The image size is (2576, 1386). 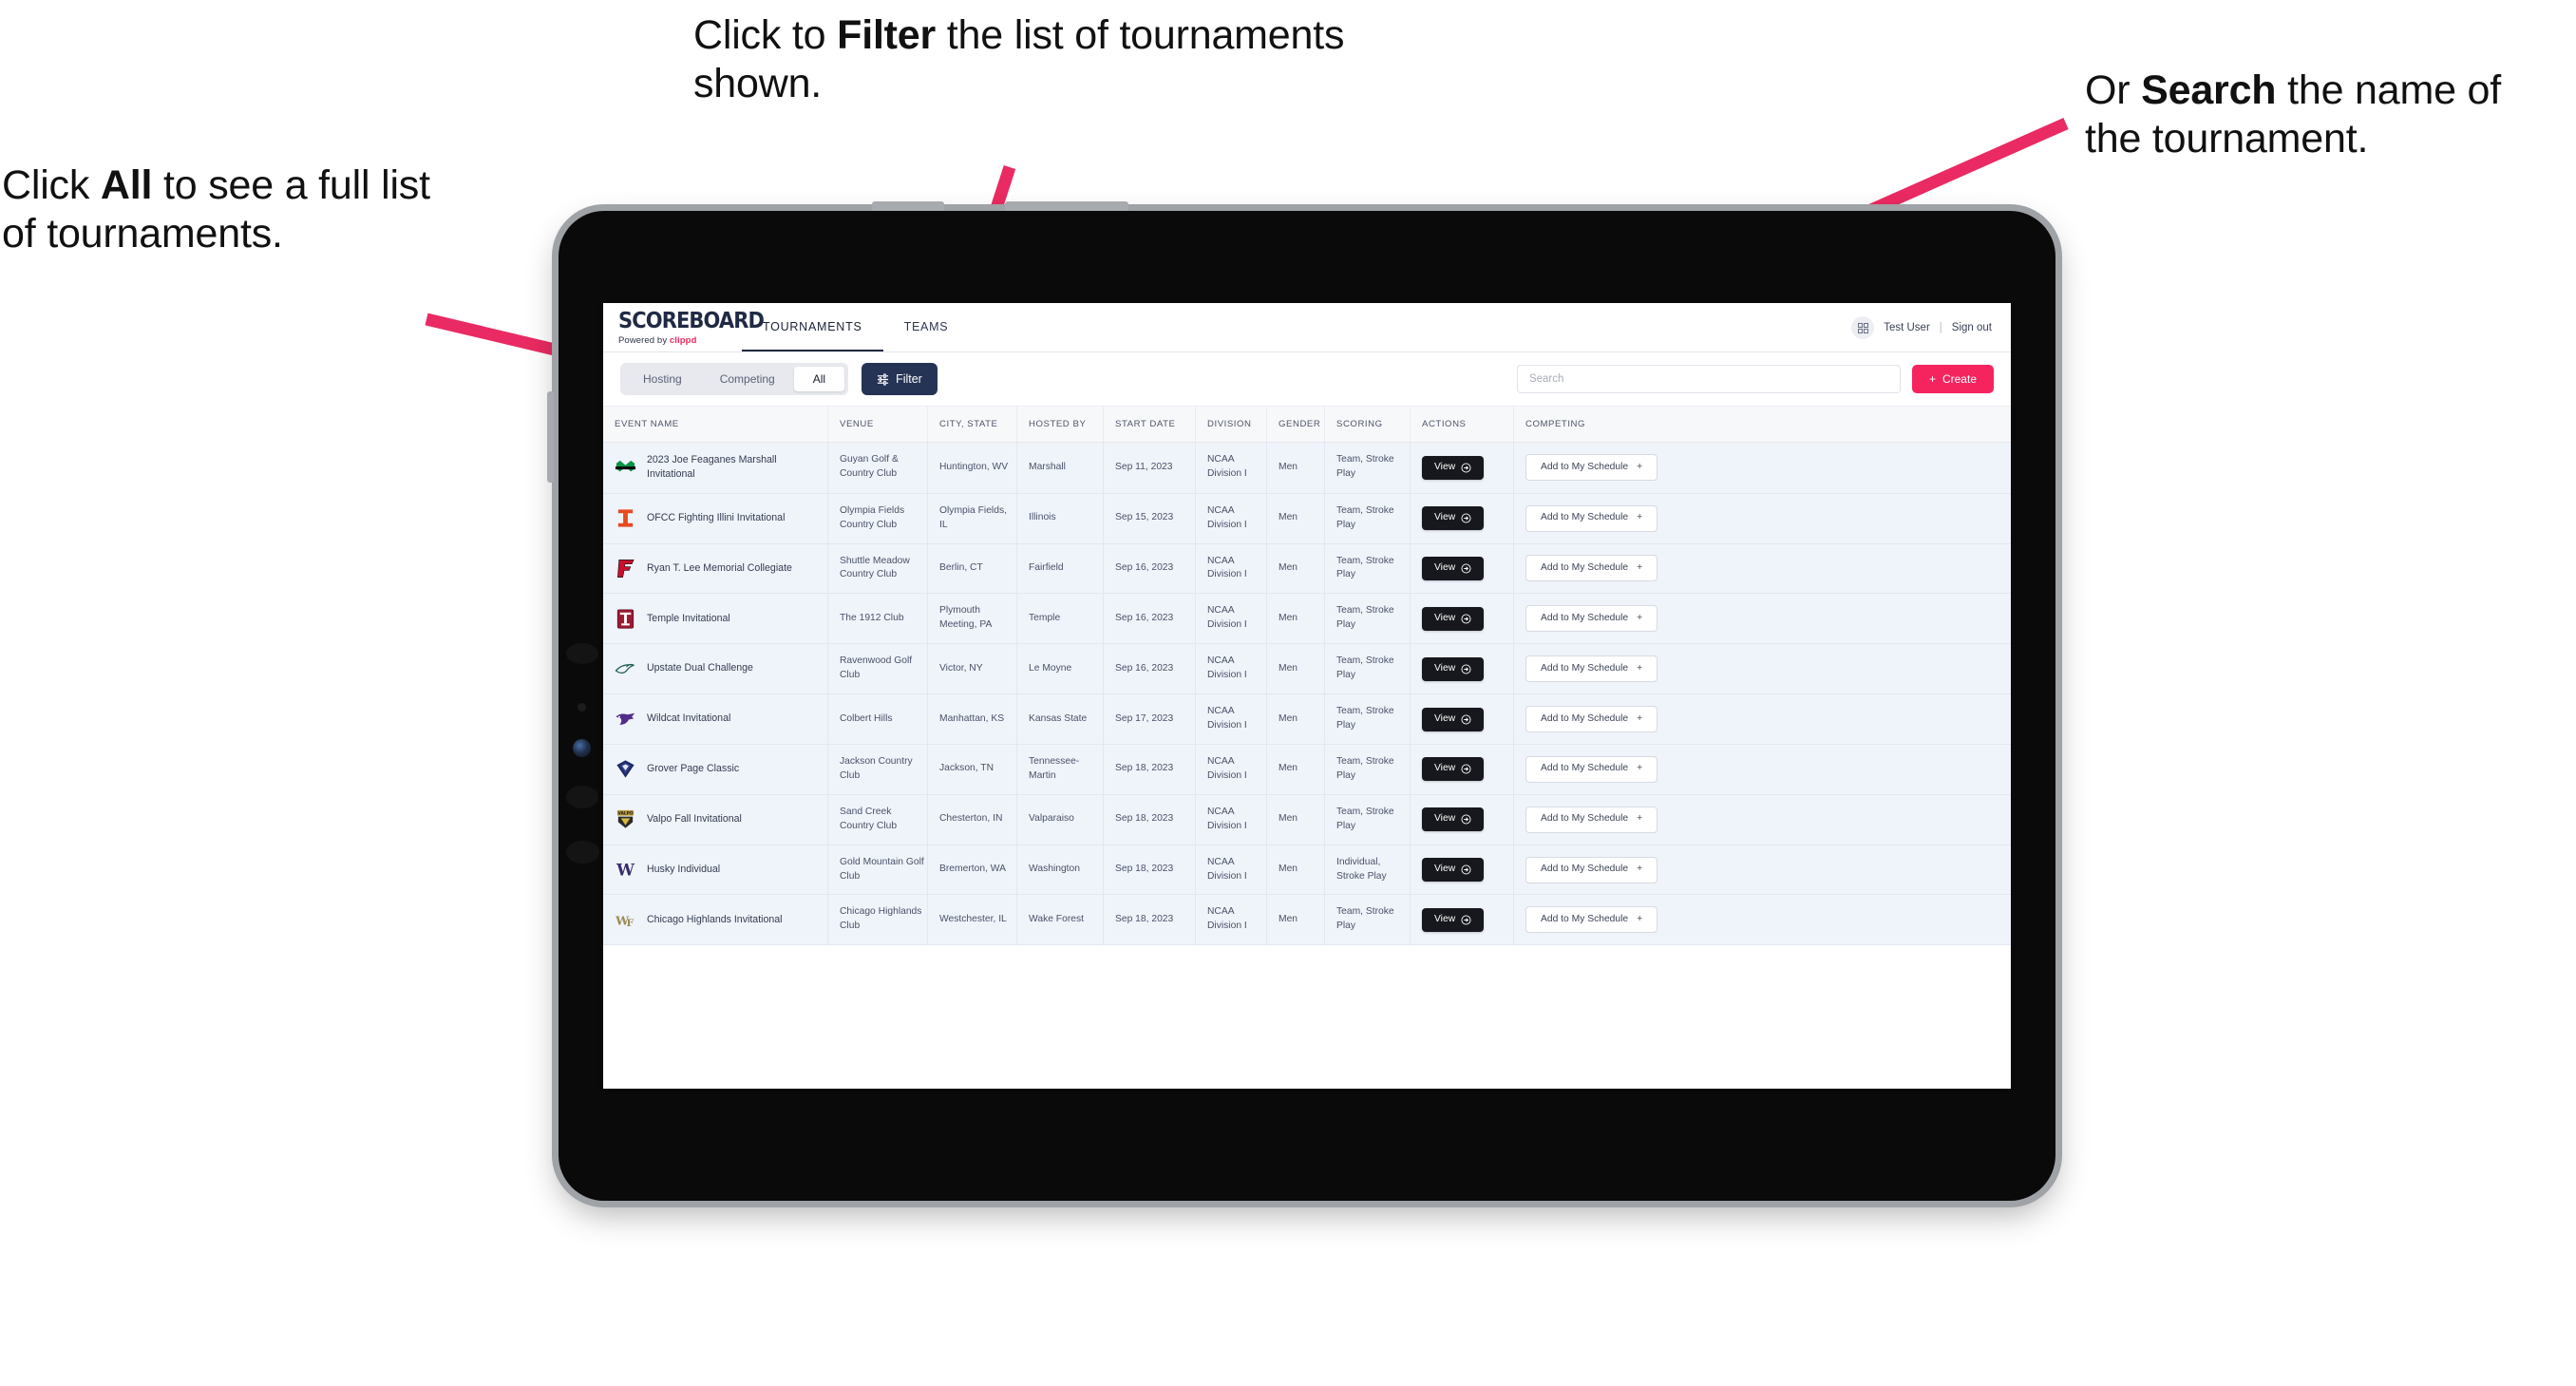 I want to click on cell-hosted-by: Illinois, so click(x=1060, y=518).